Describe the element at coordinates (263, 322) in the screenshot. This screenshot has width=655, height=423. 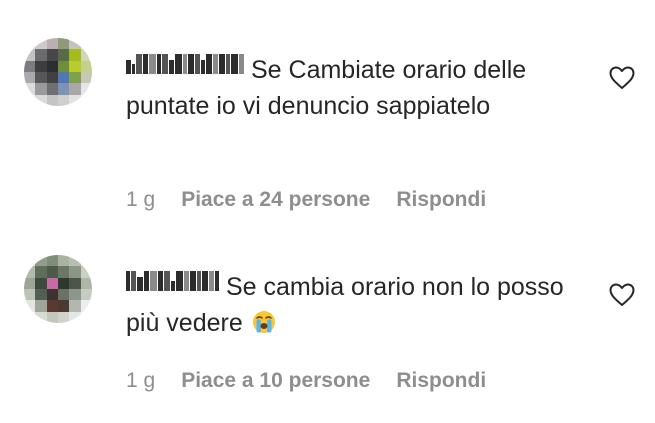
I see `loudly-crying-face-icon` at that location.